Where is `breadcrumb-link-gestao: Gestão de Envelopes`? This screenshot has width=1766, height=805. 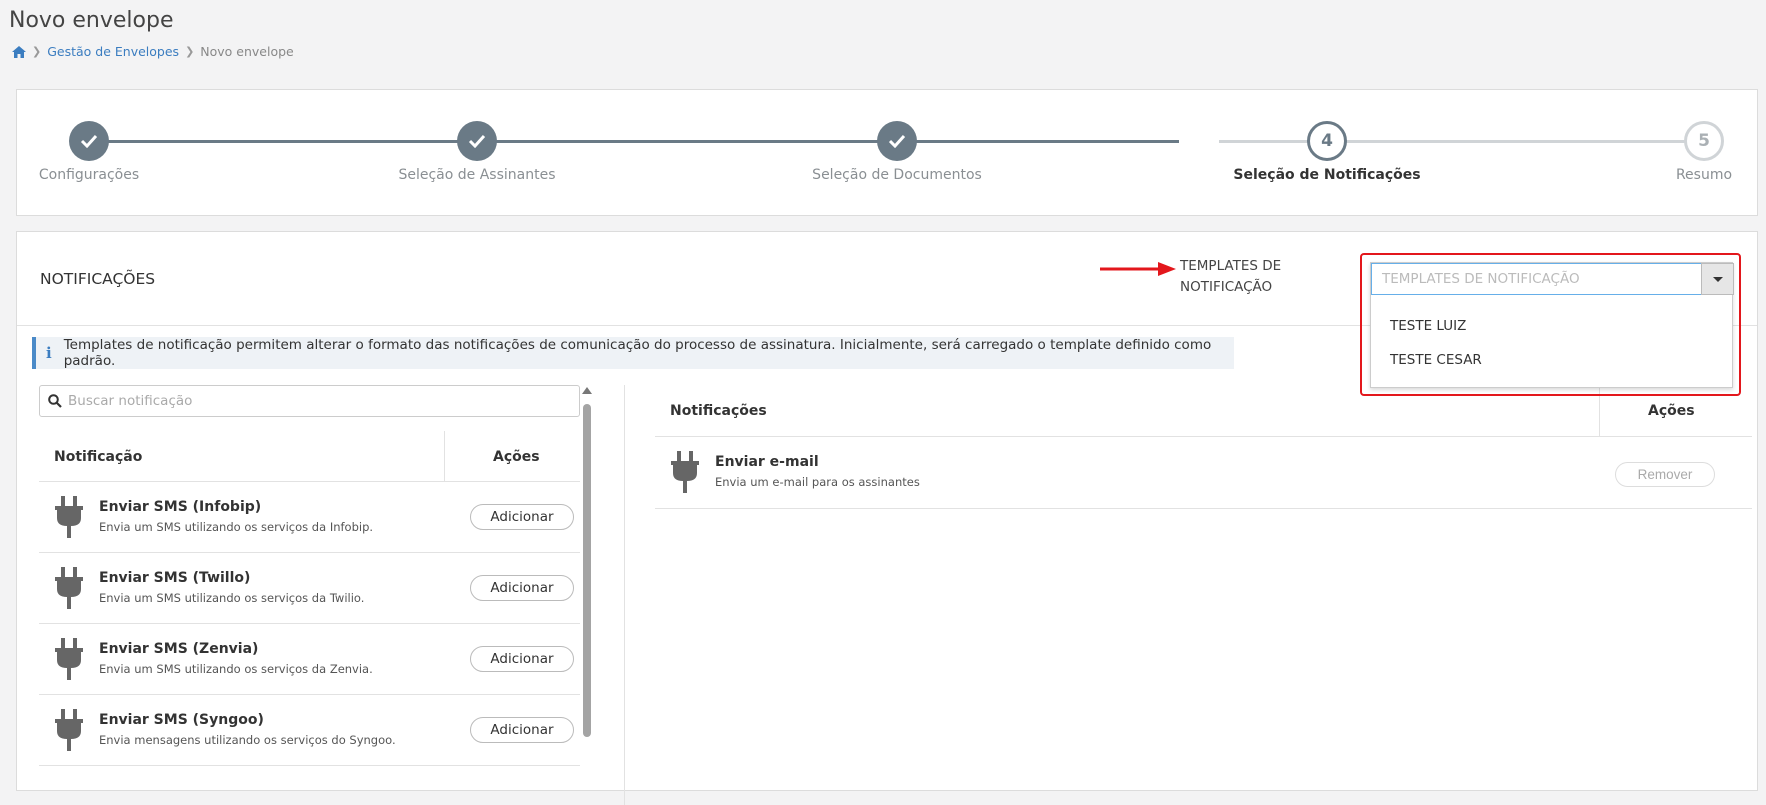
breadcrumb-link-gestao: Gestão de Envelopes is located at coordinates (113, 51).